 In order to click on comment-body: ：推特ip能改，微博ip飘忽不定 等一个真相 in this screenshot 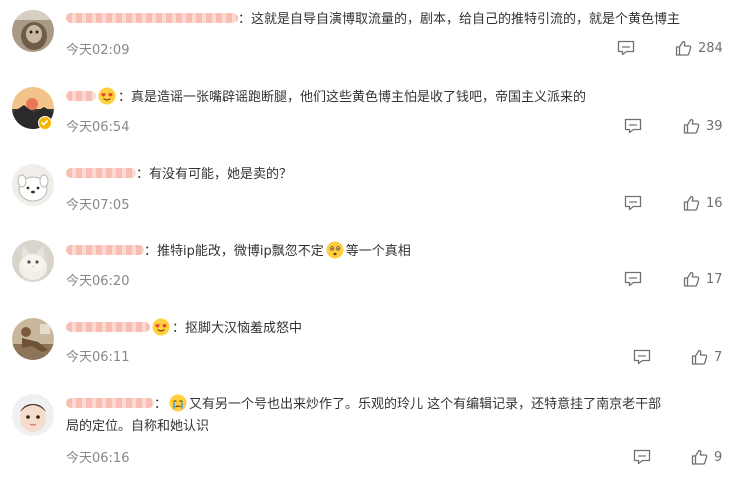, I will do `click(238, 252)`.